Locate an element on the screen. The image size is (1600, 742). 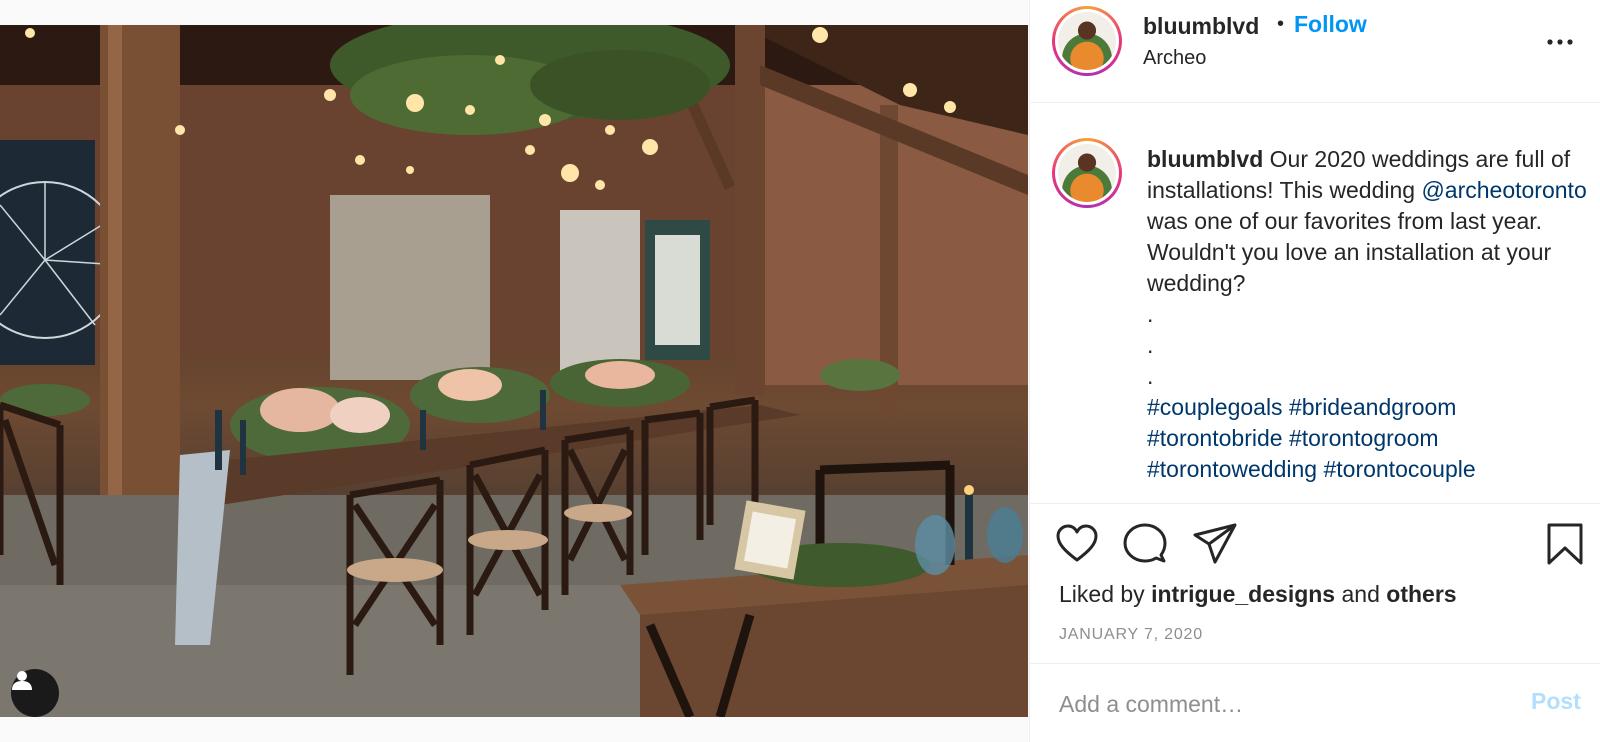
follow-button: Follow is located at coordinates (1330, 24).